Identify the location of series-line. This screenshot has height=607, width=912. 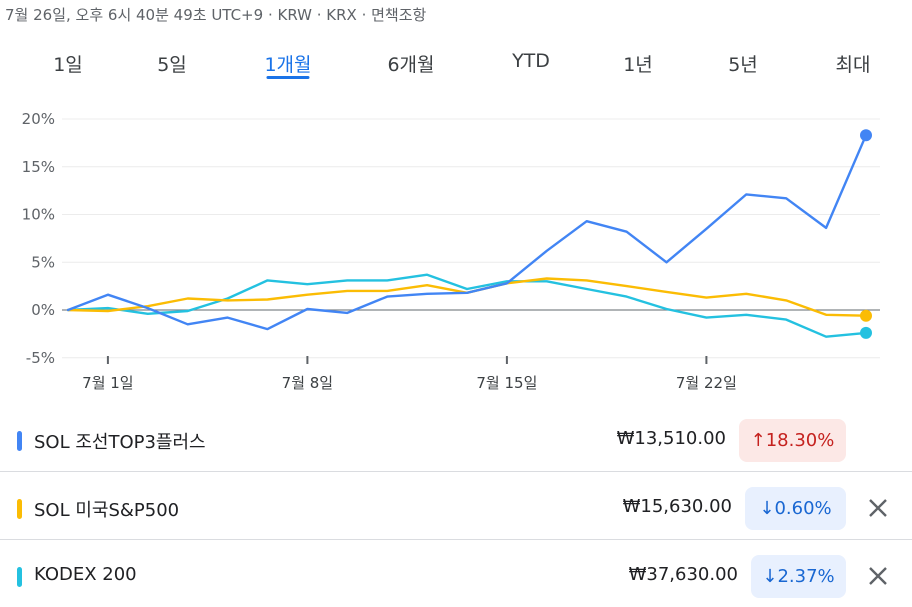
(467, 305).